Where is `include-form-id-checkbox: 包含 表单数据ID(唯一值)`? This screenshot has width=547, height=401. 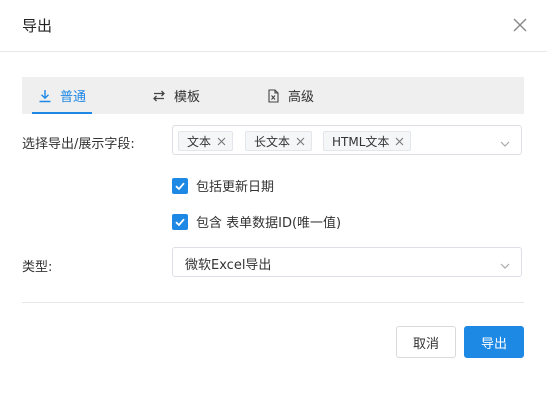 include-form-id-checkbox: 包含 表单数据ID(唯一值) is located at coordinates (256, 221).